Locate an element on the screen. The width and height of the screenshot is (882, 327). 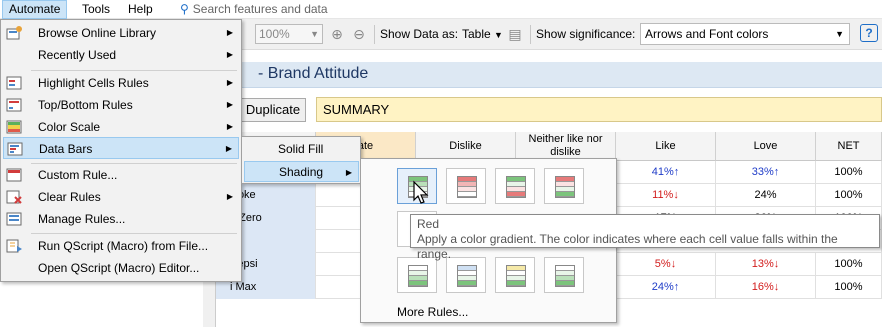
menu-item-clear-rules: Clear Rules ▶ is located at coordinates (121, 197).